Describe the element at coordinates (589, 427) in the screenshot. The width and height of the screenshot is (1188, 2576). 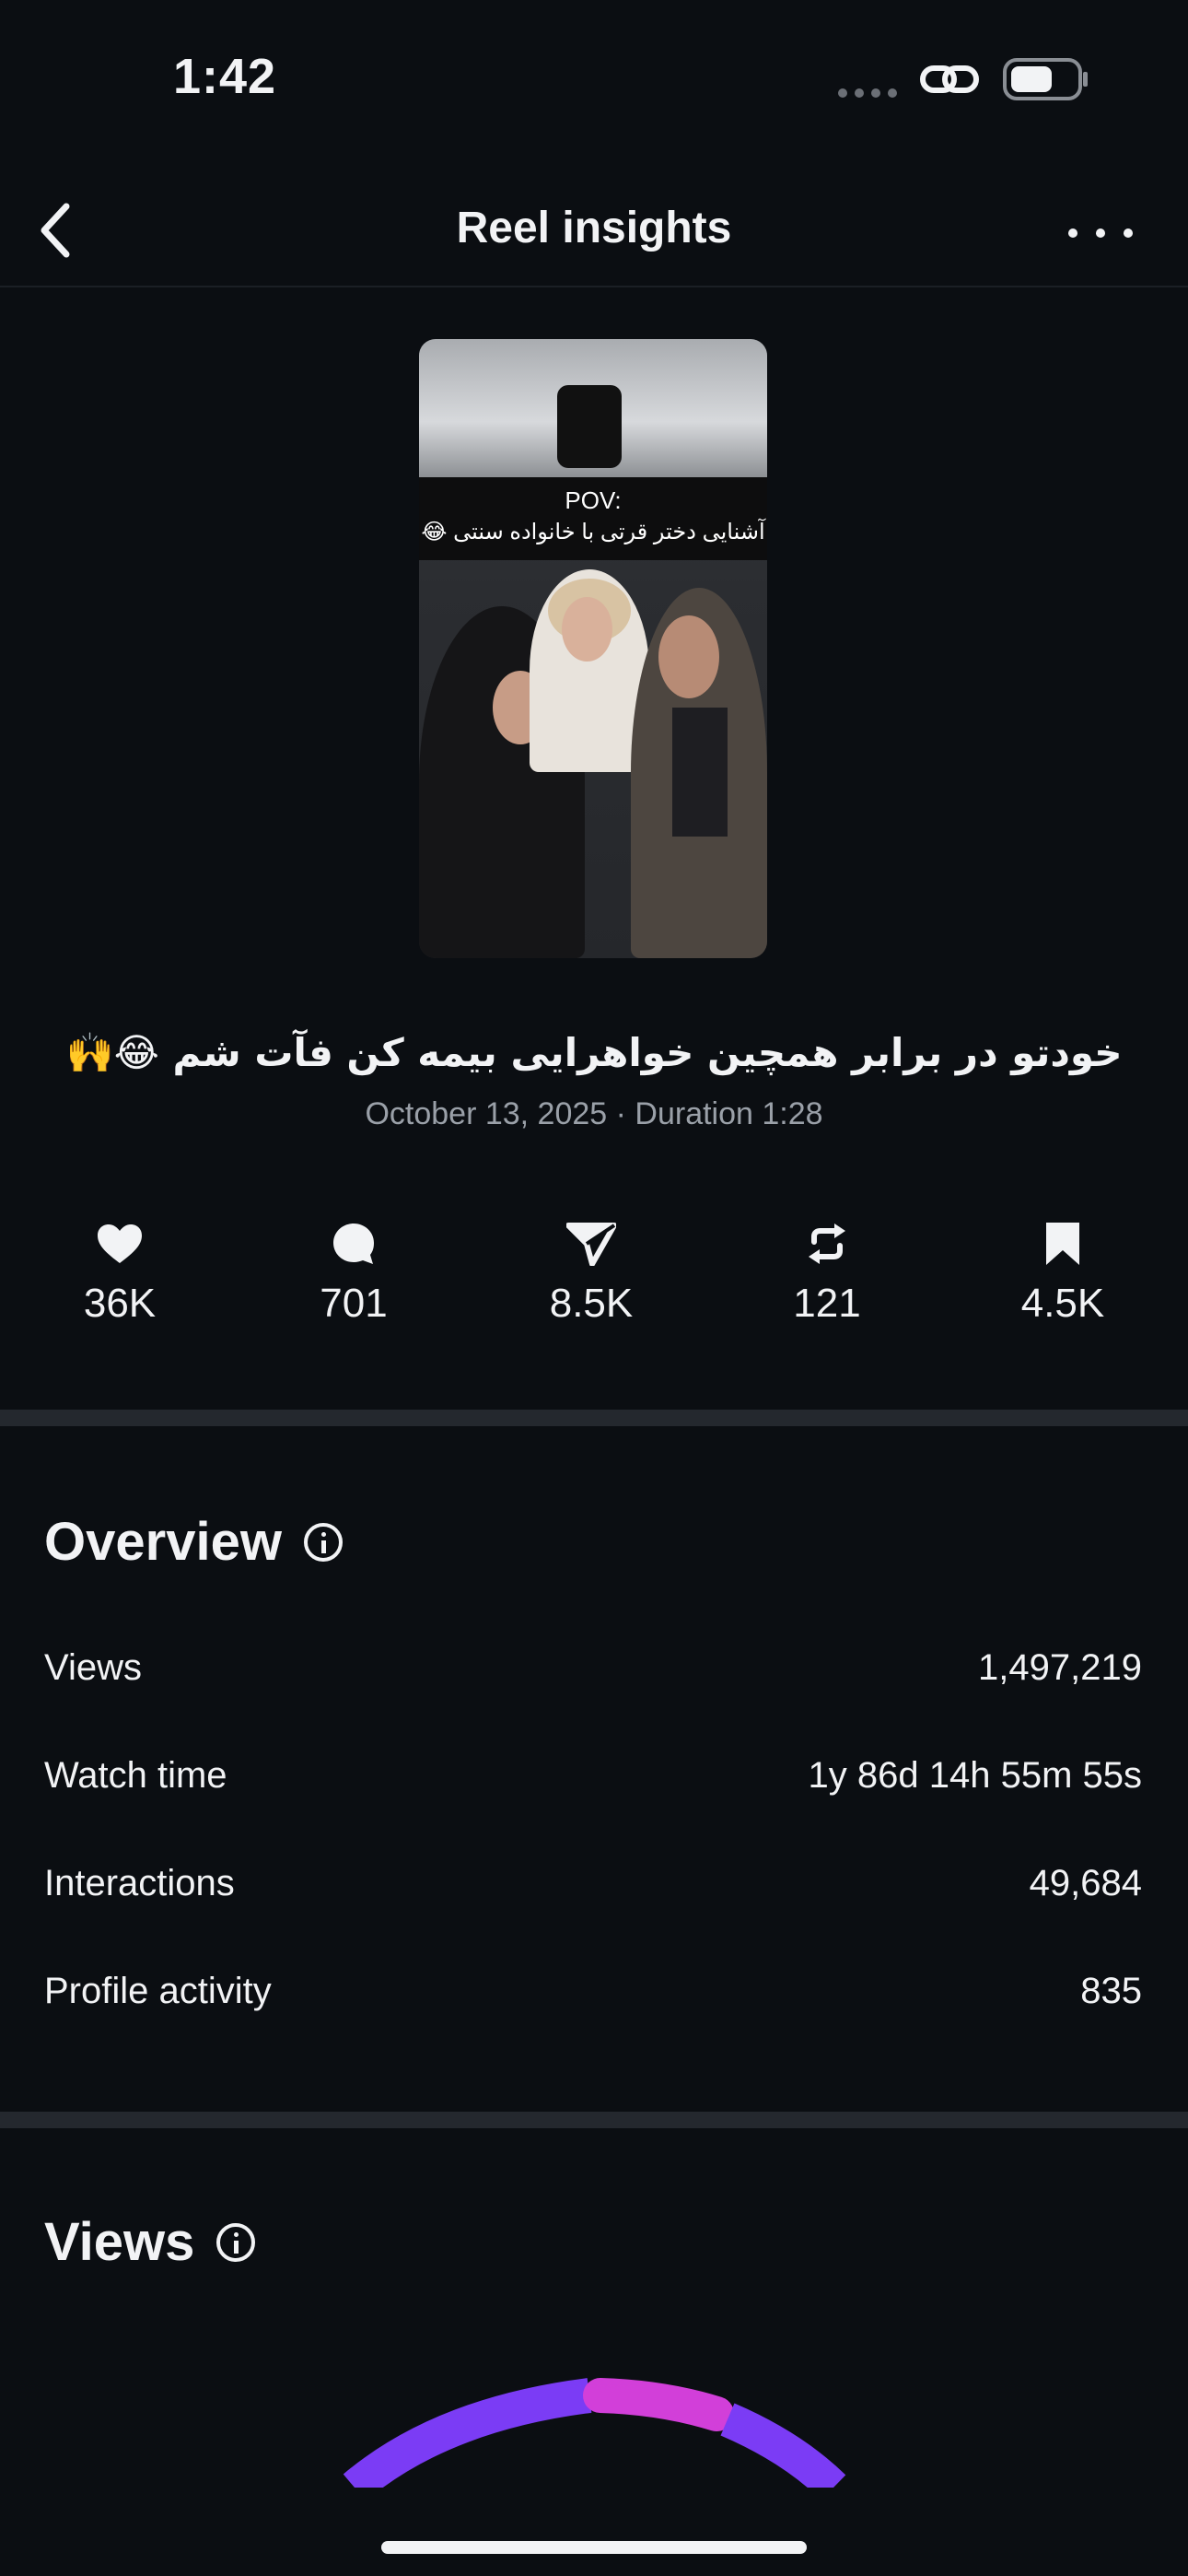
I see `thumbnail-mirror` at that location.